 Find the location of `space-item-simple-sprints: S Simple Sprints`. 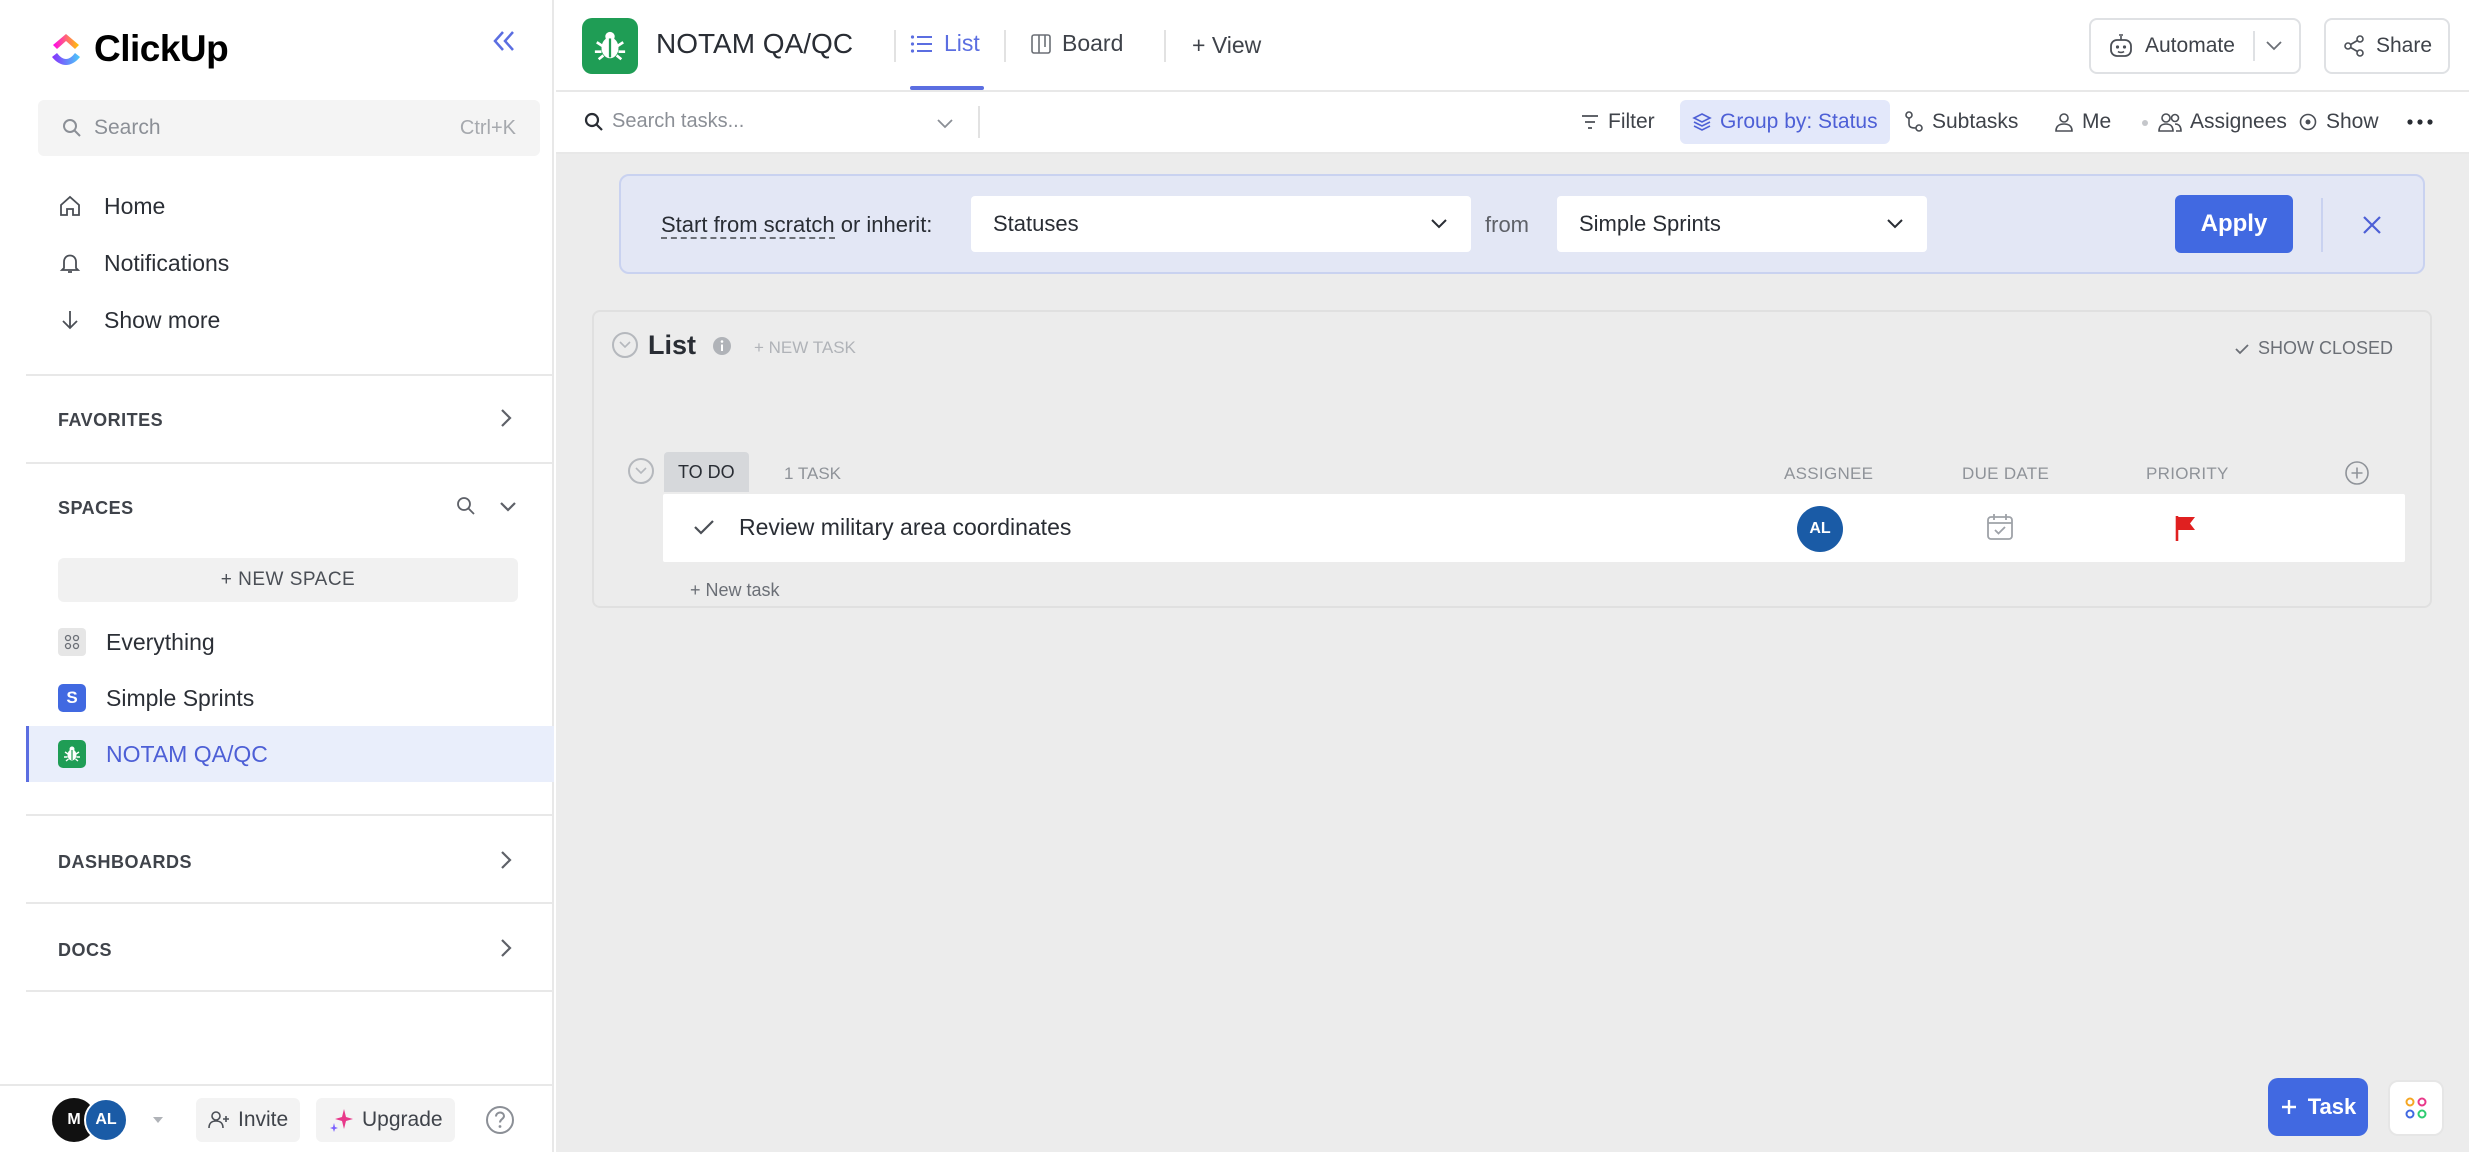

space-item-simple-sprints: S Simple Sprints is located at coordinates (156, 698).